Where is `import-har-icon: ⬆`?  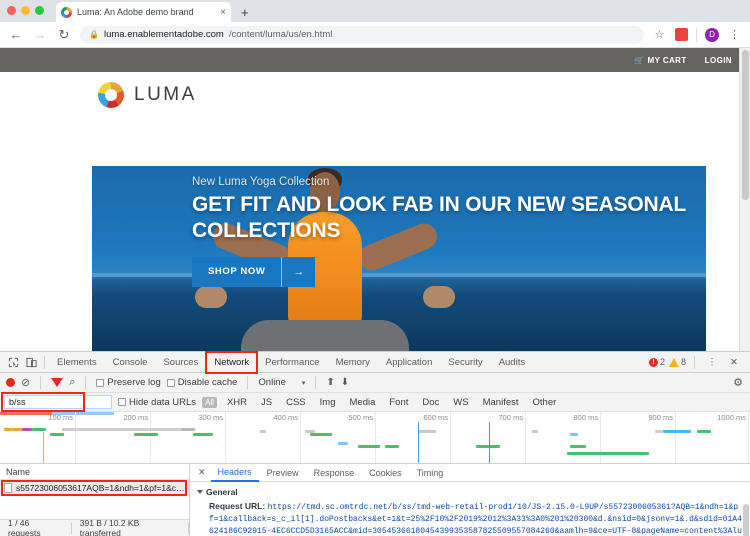 import-har-icon: ⬆ is located at coordinates (330, 382).